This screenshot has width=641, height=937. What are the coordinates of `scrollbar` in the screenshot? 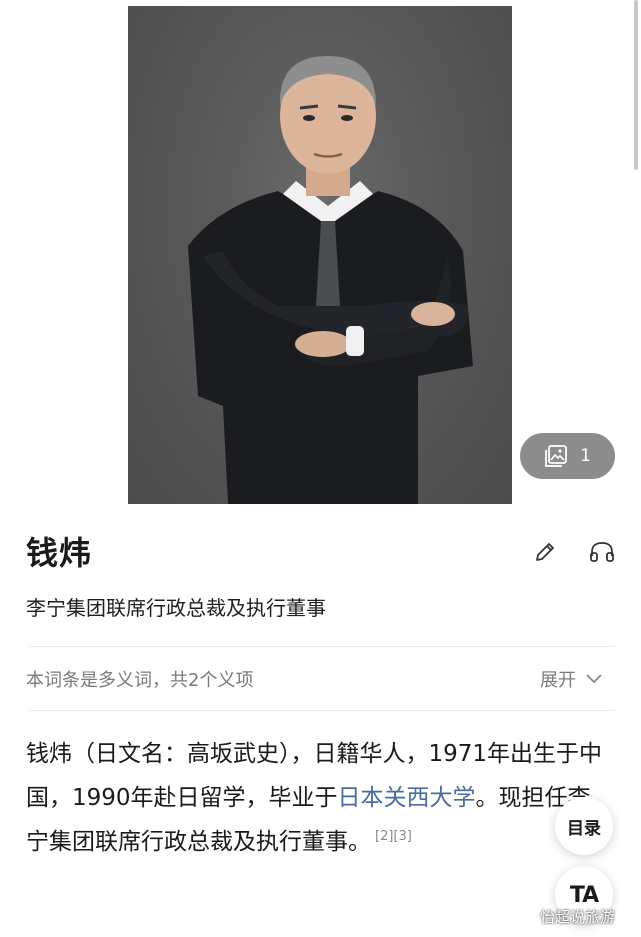 It's located at (636, 85).